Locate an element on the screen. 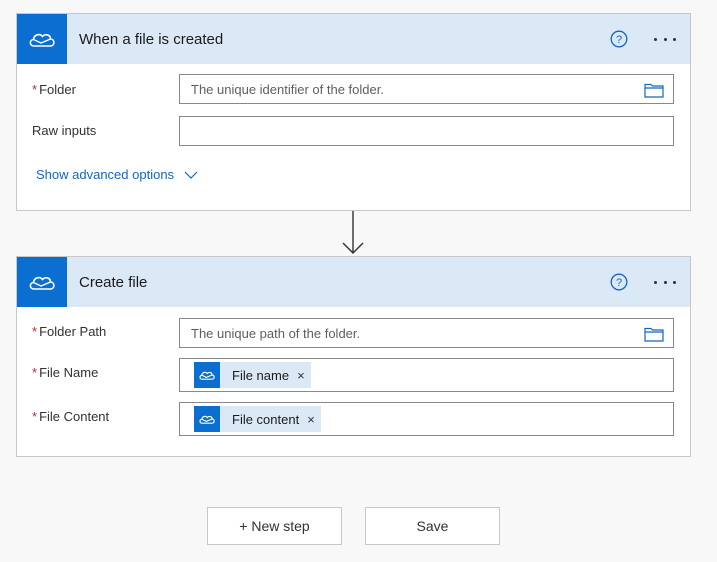  file-content-input: File content × is located at coordinates (426, 419).